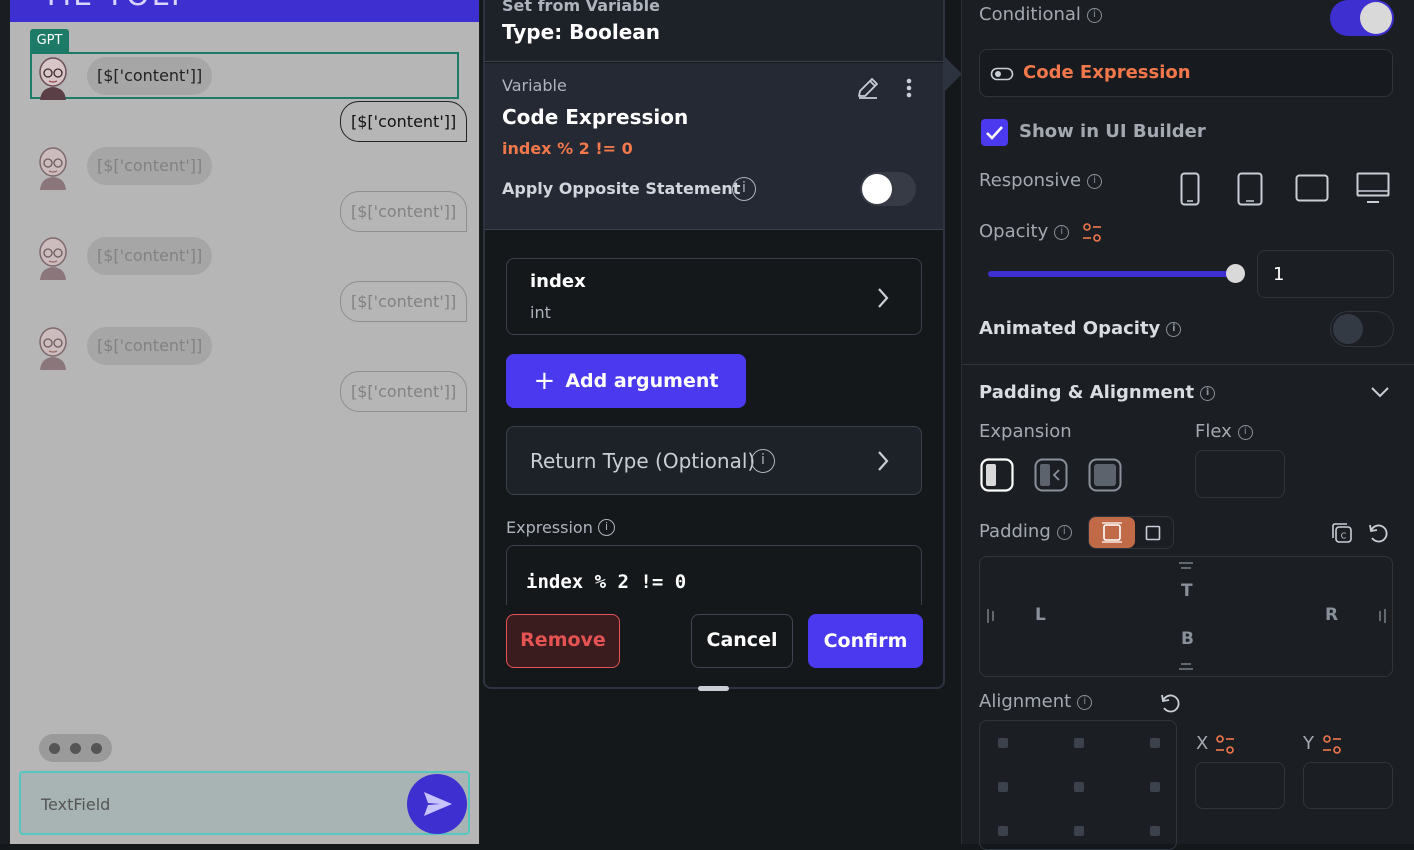  What do you see at coordinates (1348, 785) in the screenshot?
I see `align-y-input` at bounding box center [1348, 785].